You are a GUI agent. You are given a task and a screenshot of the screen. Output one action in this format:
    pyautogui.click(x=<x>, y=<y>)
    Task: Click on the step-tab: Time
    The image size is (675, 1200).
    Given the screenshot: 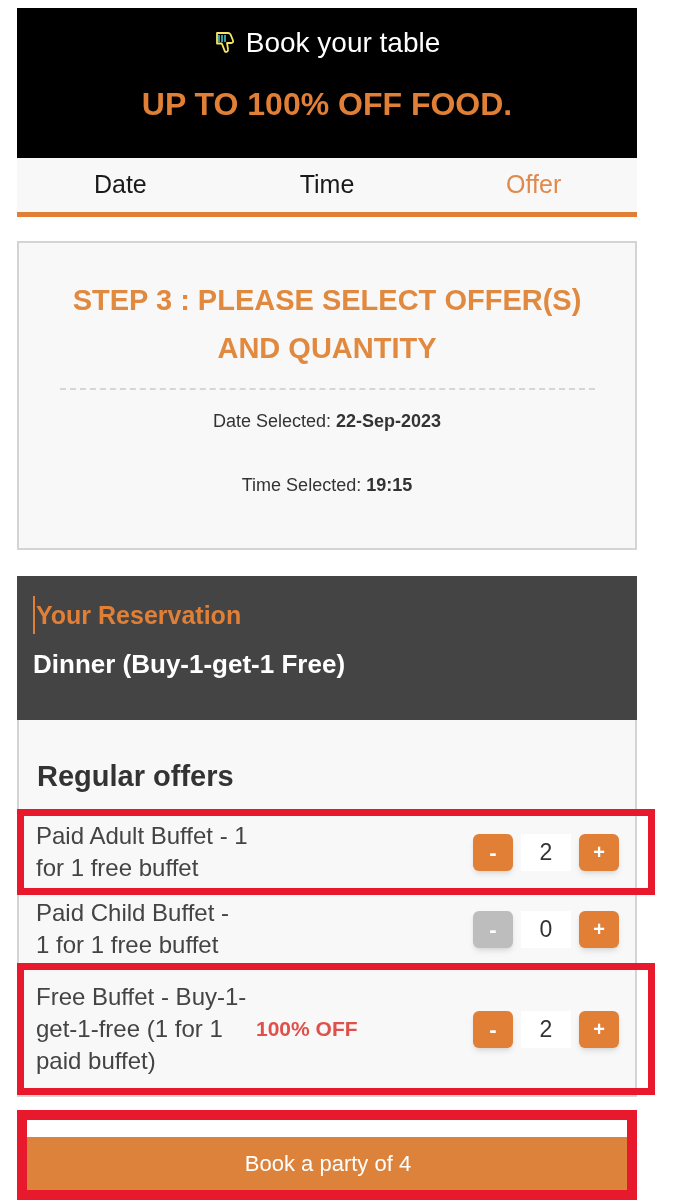 What is the action you would take?
    pyautogui.click(x=327, y=185)
    